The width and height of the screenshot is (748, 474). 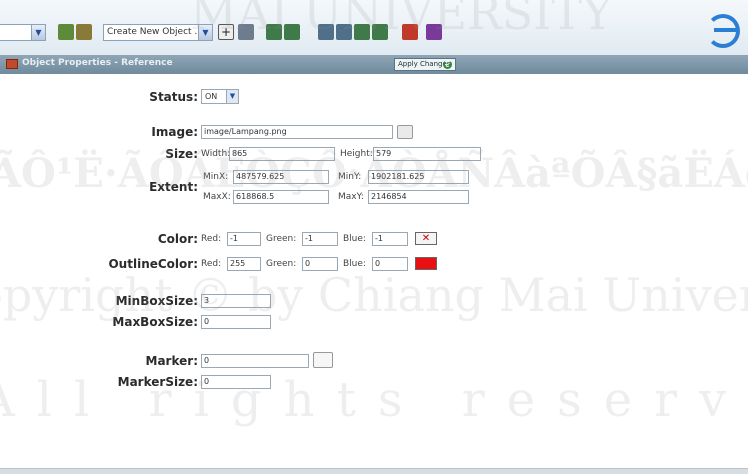 What do you see at coordinates (234, 238) in the screenshot?
I see `color-red-value: -1` at bounding box center [234, 238].